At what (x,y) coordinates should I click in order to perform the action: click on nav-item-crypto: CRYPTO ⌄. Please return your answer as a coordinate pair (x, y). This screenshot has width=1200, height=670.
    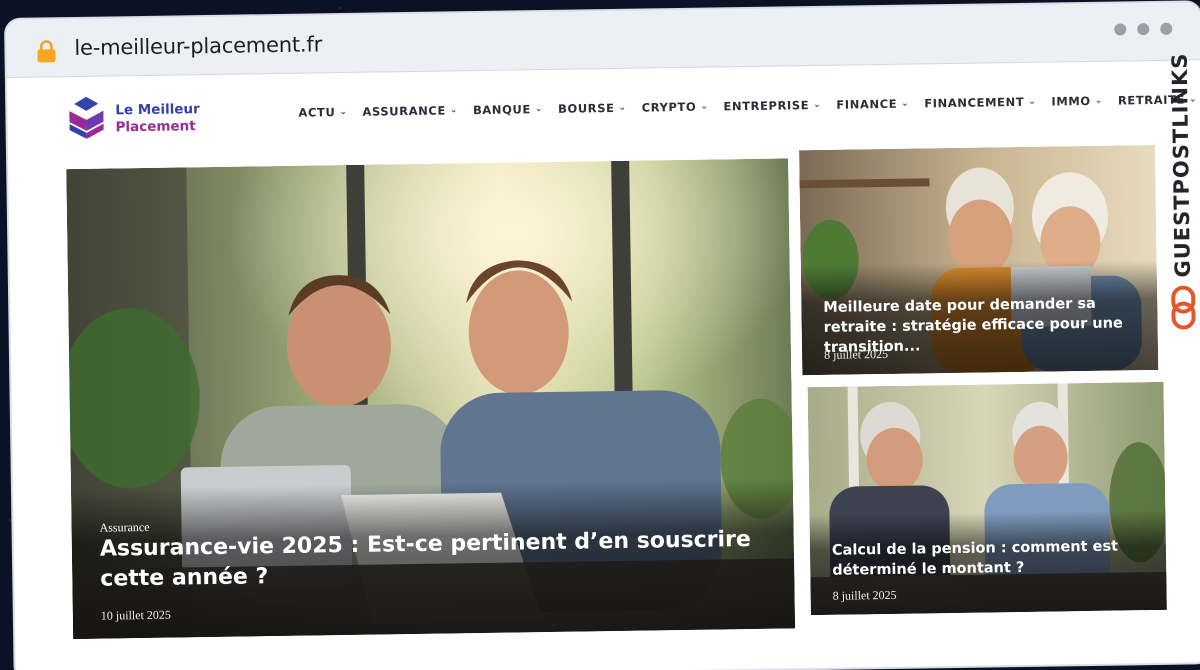
    Looking at the image, I should click on (675, 107).